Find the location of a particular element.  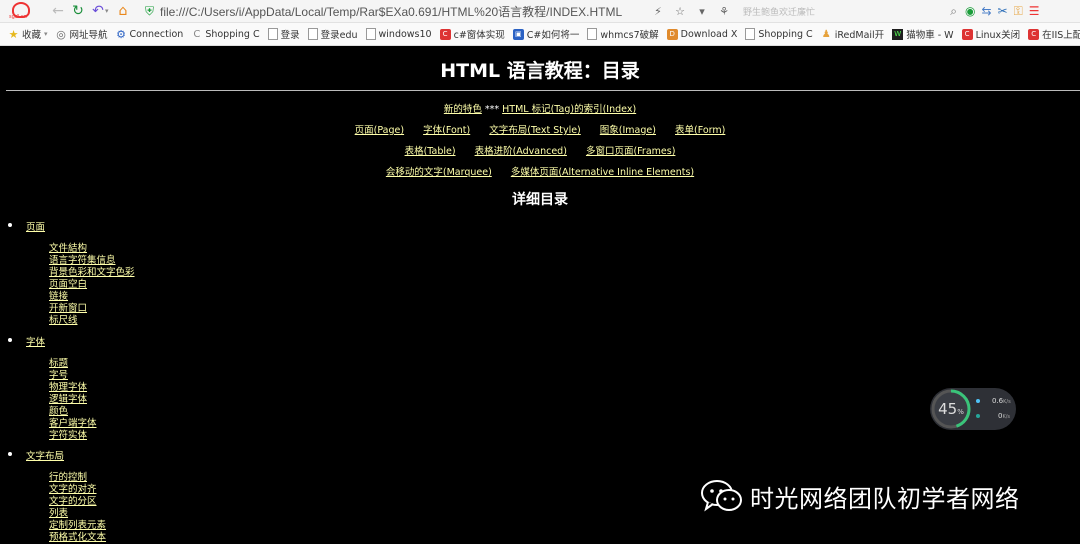

list-item: 定制列表元素 is located at coordinates (77, 526).